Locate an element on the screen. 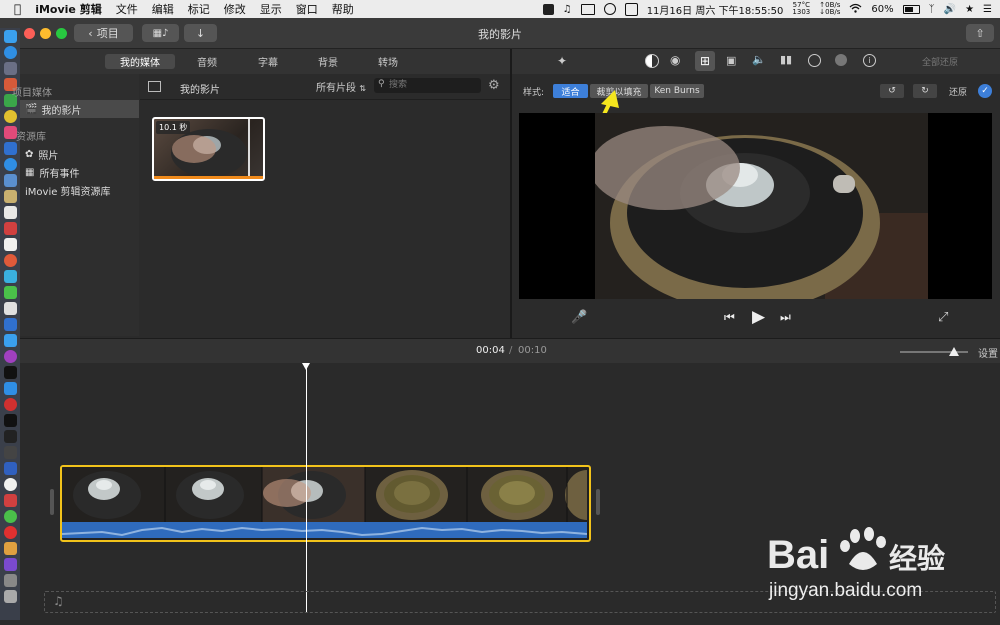  info-icon: i is located at coordinates (869, 60).